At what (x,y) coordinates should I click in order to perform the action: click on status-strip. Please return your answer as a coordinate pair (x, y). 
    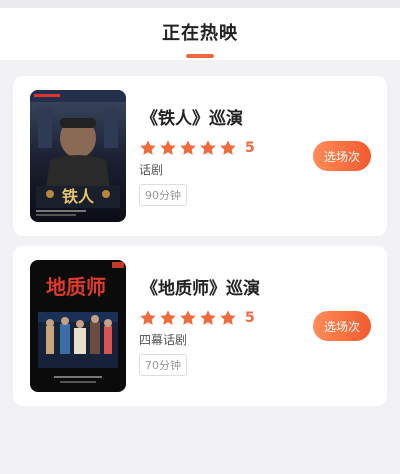
    Looking at the image, I should click on (200, 4).